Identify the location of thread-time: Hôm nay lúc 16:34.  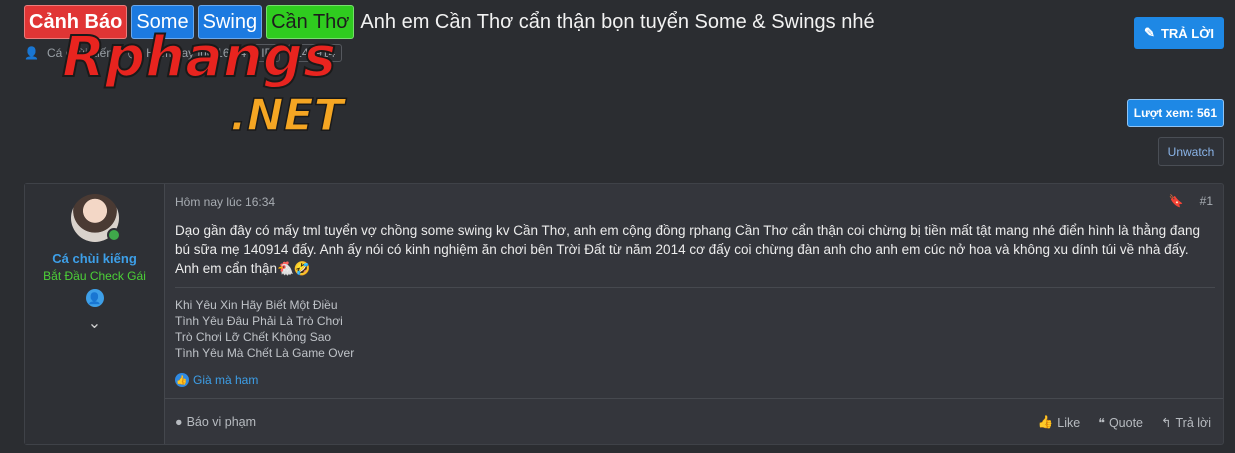
(196, 53).